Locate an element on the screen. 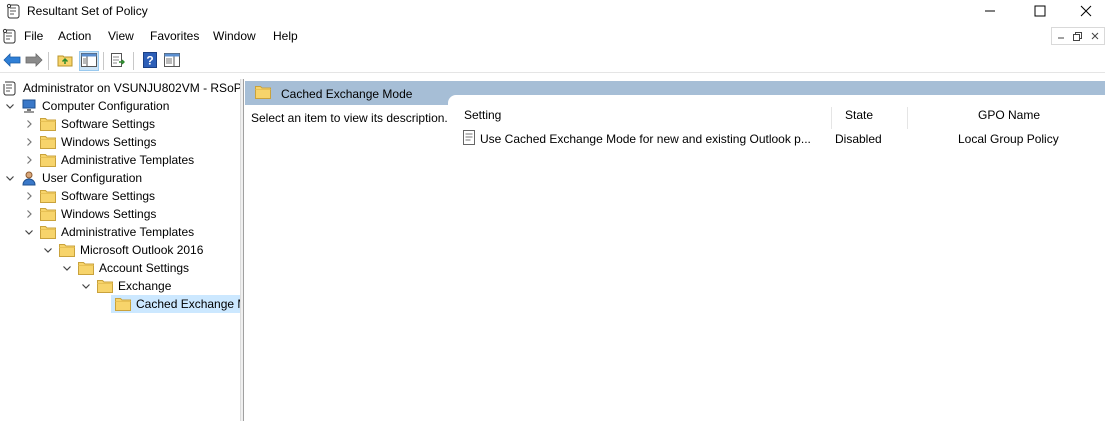  mdi-restore-button is located at coordinates (1077, 36).